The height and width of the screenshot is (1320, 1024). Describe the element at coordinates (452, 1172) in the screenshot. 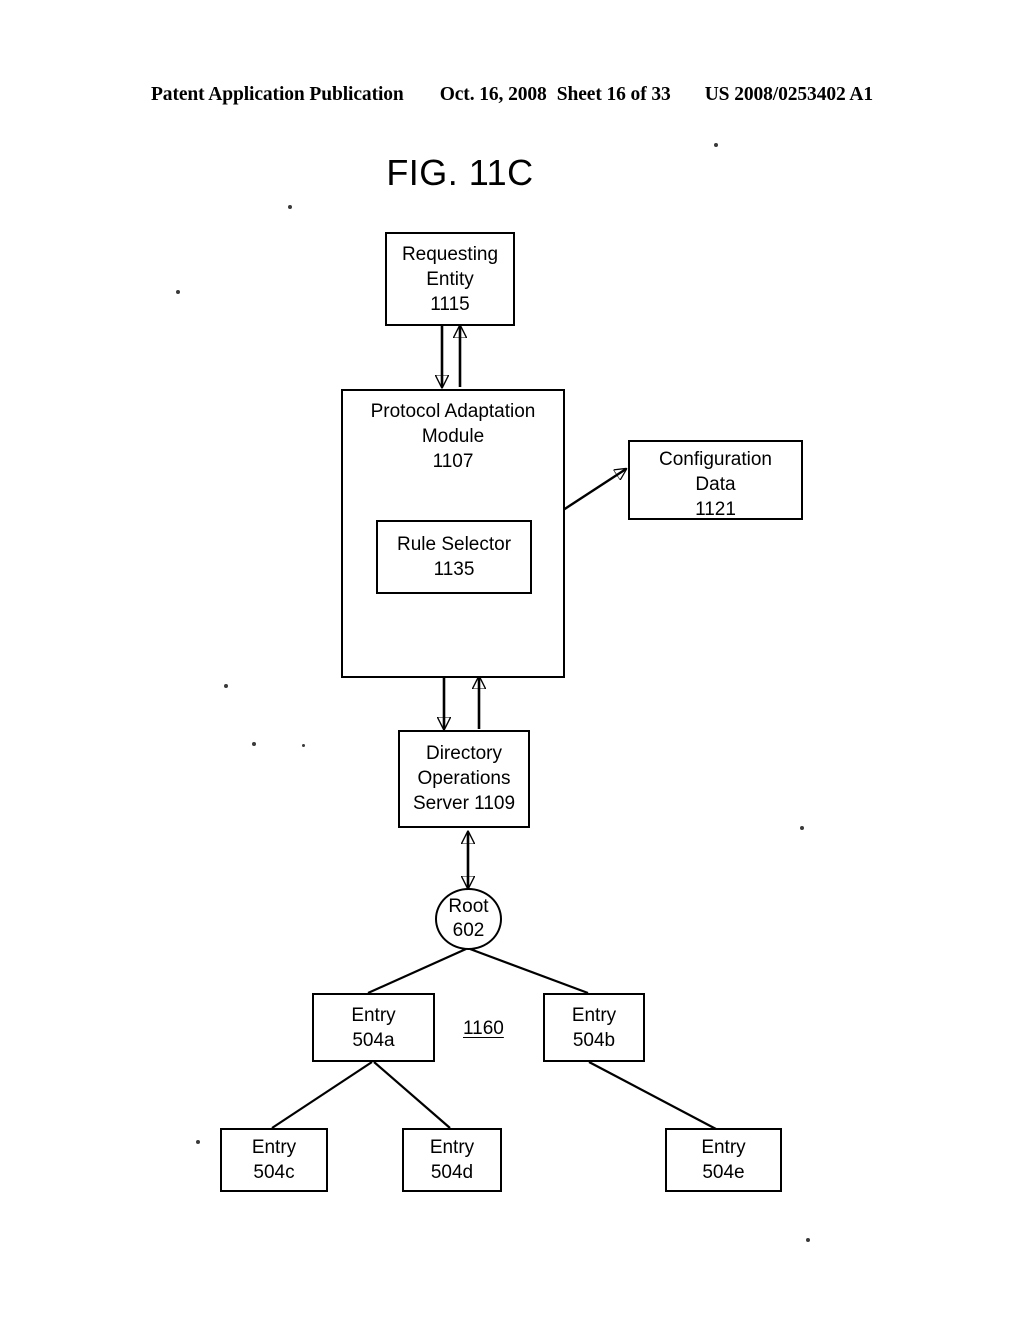

I see `node-entry-504d-line-2: 504d` at that location.